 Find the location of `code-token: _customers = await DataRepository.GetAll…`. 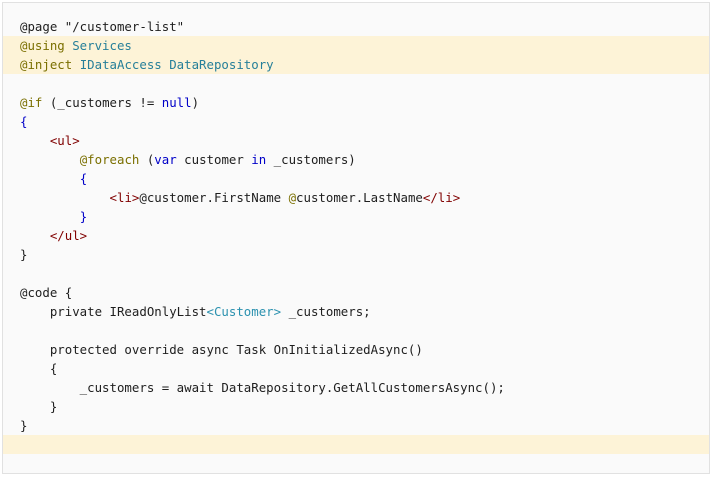

code-token: _customers = await DataRepository.GetAll… is located at coordinates (262, 387).